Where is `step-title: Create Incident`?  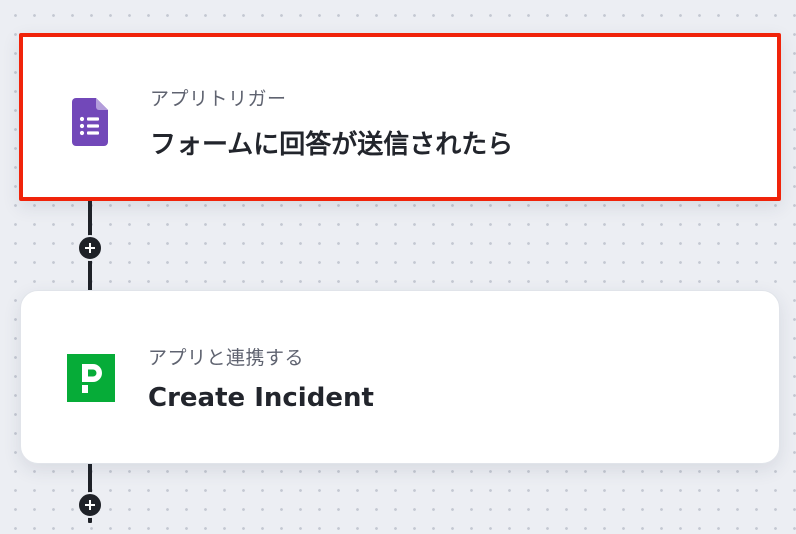 step-title: Create Incident is located at coordinates (261, 398).